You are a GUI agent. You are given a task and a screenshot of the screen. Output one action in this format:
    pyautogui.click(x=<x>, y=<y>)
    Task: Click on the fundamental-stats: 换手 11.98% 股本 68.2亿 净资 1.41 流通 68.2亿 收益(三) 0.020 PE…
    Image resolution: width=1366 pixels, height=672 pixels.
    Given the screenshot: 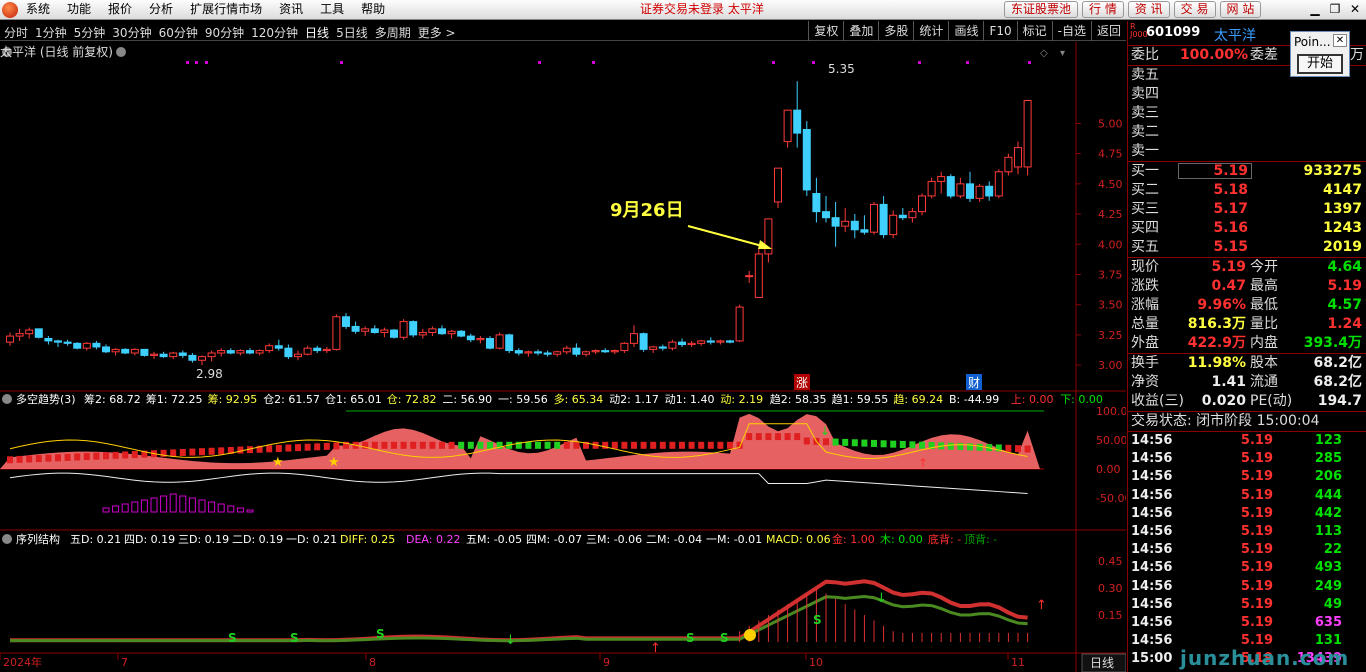 What is the action you would take?
    pyautogui.click(x=1247, y=382)
    